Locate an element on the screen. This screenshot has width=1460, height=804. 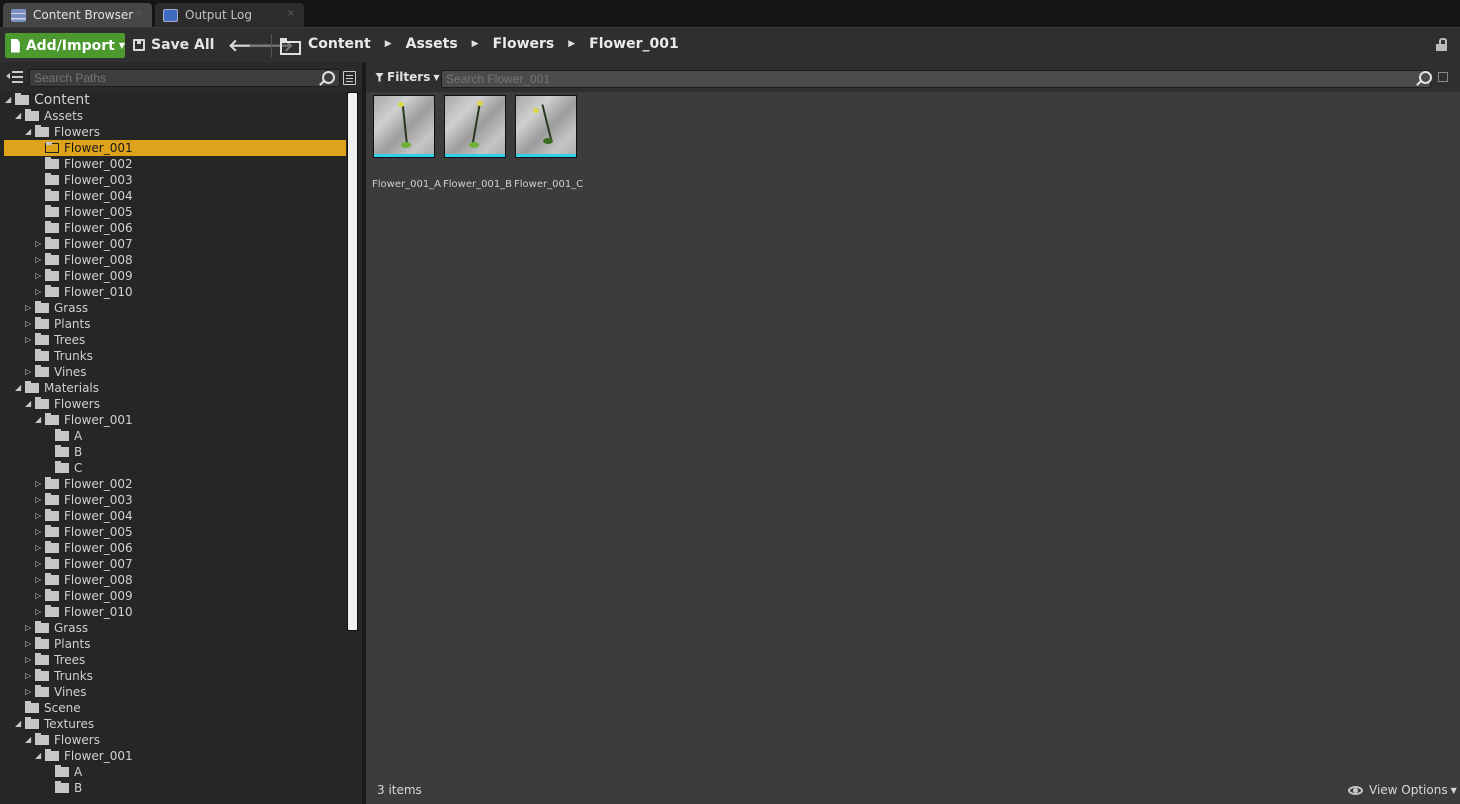
view-options-button: View Options ▼ is located at coordinates (1402, 790).